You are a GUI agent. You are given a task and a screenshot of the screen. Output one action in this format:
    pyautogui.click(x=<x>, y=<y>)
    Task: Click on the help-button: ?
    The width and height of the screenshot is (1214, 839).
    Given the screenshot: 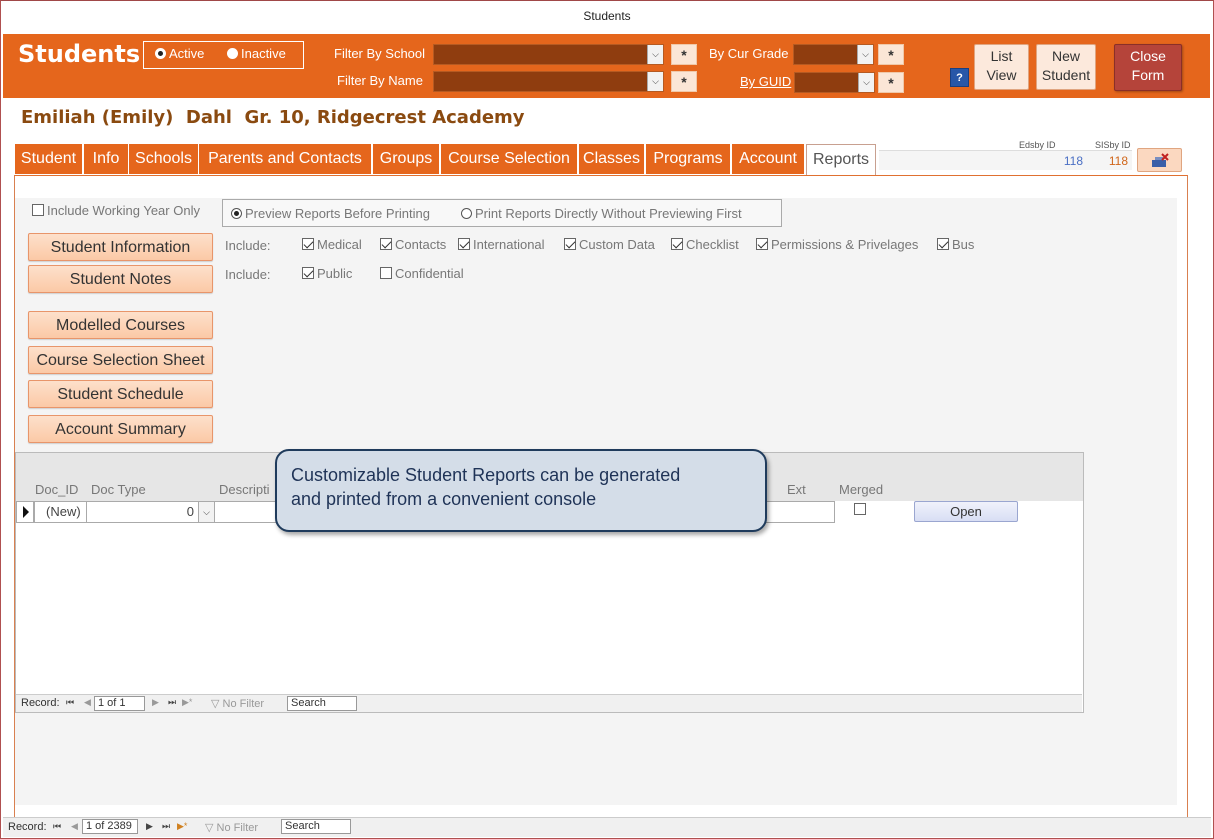 What is the action you would take?
    pyautogui.click(x=959, y=77)
    